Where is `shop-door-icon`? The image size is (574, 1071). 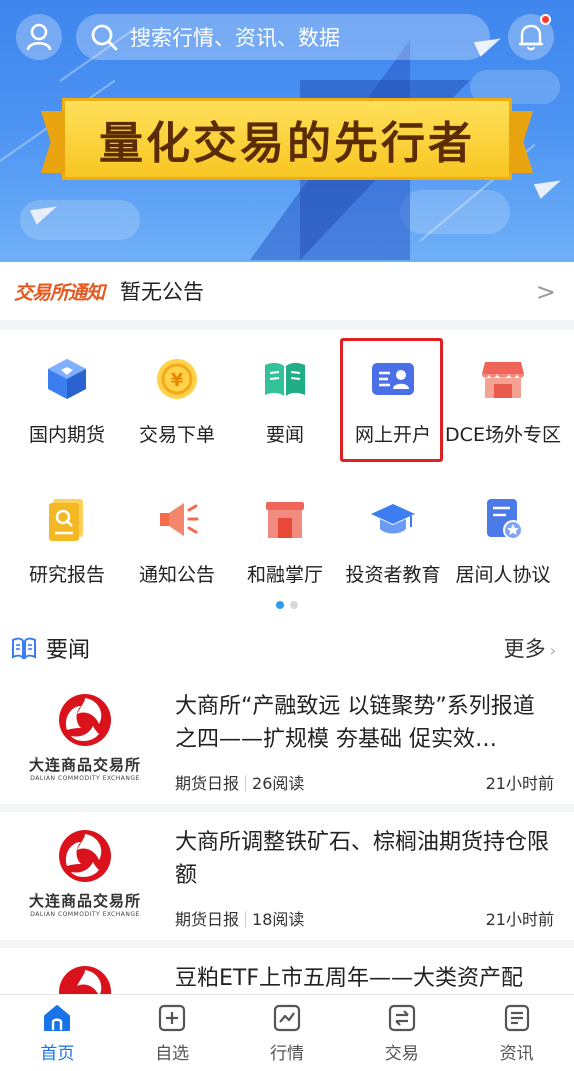
shop-door-icon is located at coordinates (285, 520).